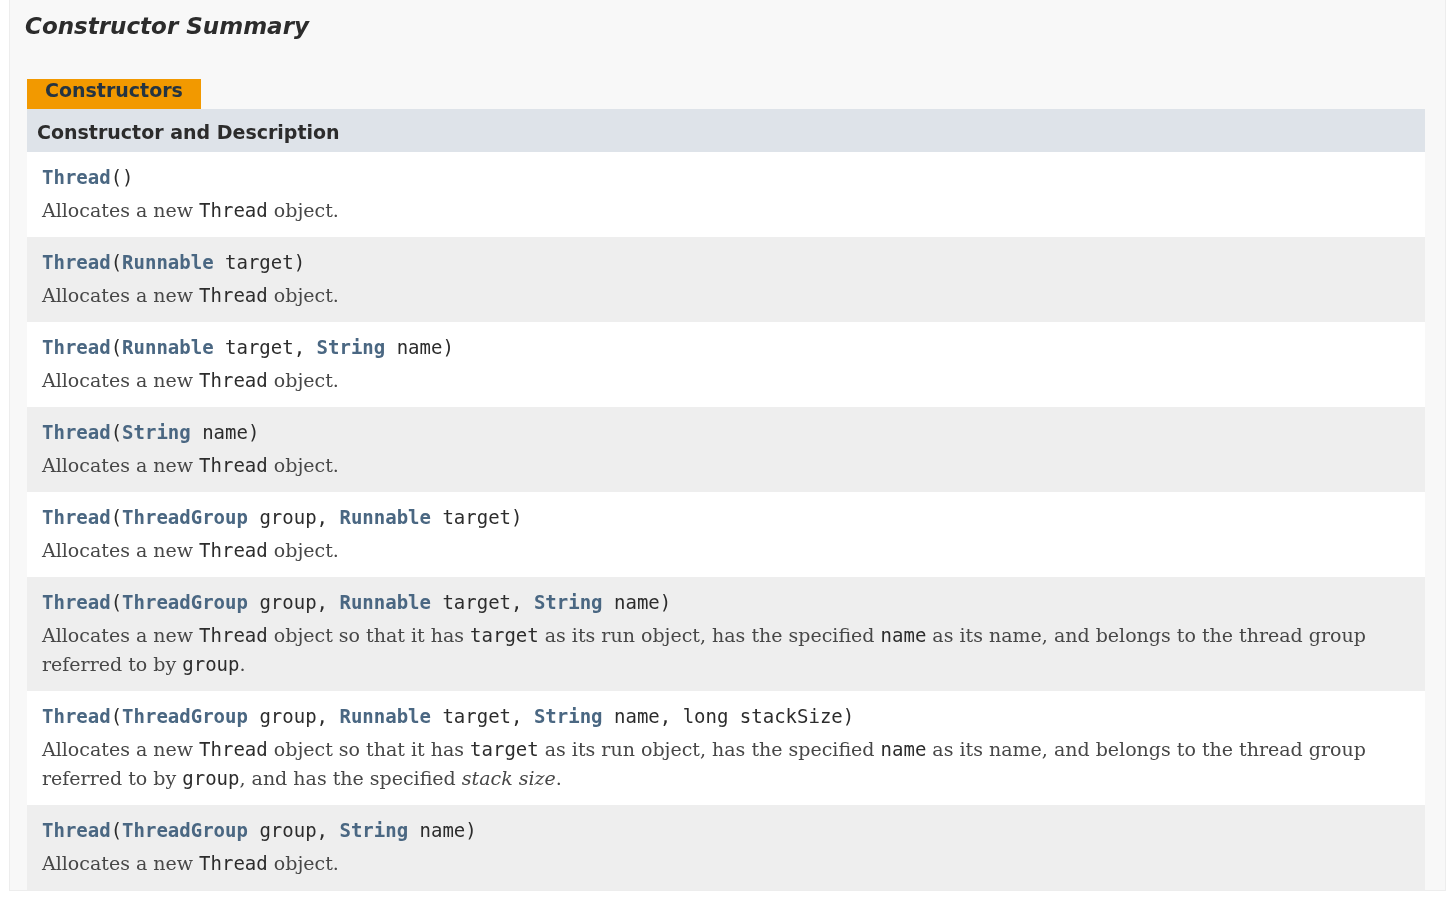 This screenshot has width=1450, height=899. I want to click on parameter-text: name, long stackSize), so click(734, 716).